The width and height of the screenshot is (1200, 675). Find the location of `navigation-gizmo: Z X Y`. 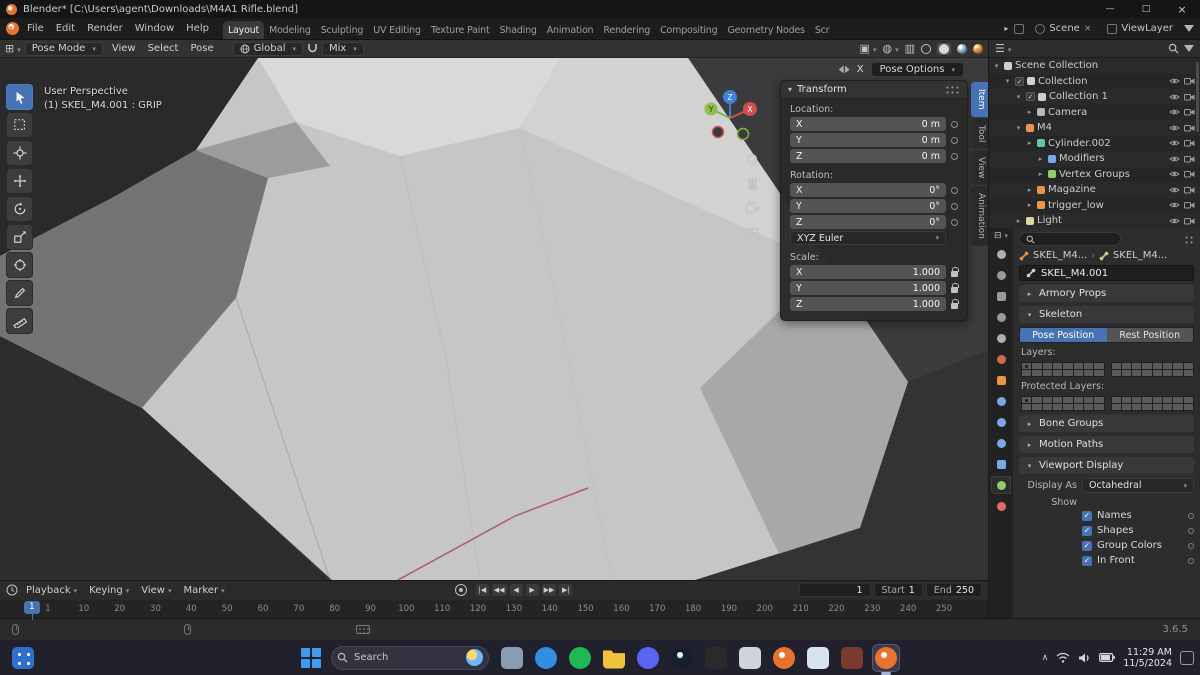

navigation-gizmo: Z X Y is located at coordinates (730, 118).